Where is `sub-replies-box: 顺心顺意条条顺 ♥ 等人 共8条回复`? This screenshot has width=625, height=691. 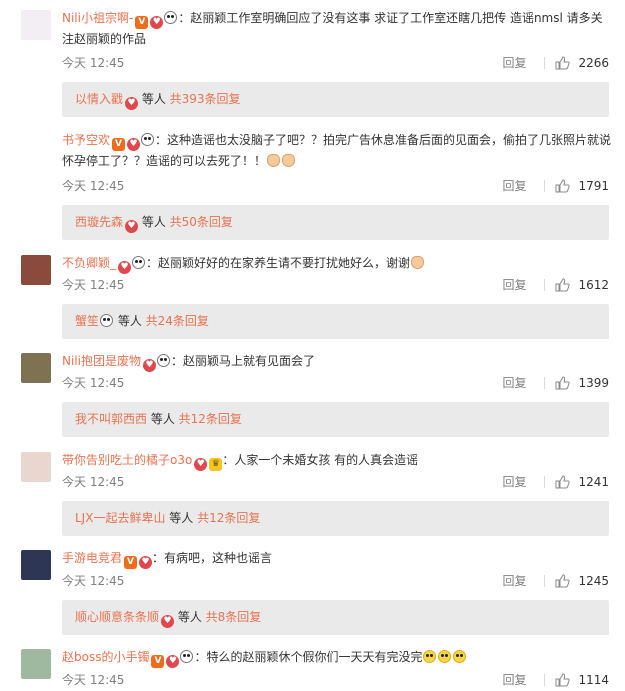
sub-replies-box: 顺心顺意条条顺 ♥ 等人 共8条回复 is located at coordinates (335, 617).